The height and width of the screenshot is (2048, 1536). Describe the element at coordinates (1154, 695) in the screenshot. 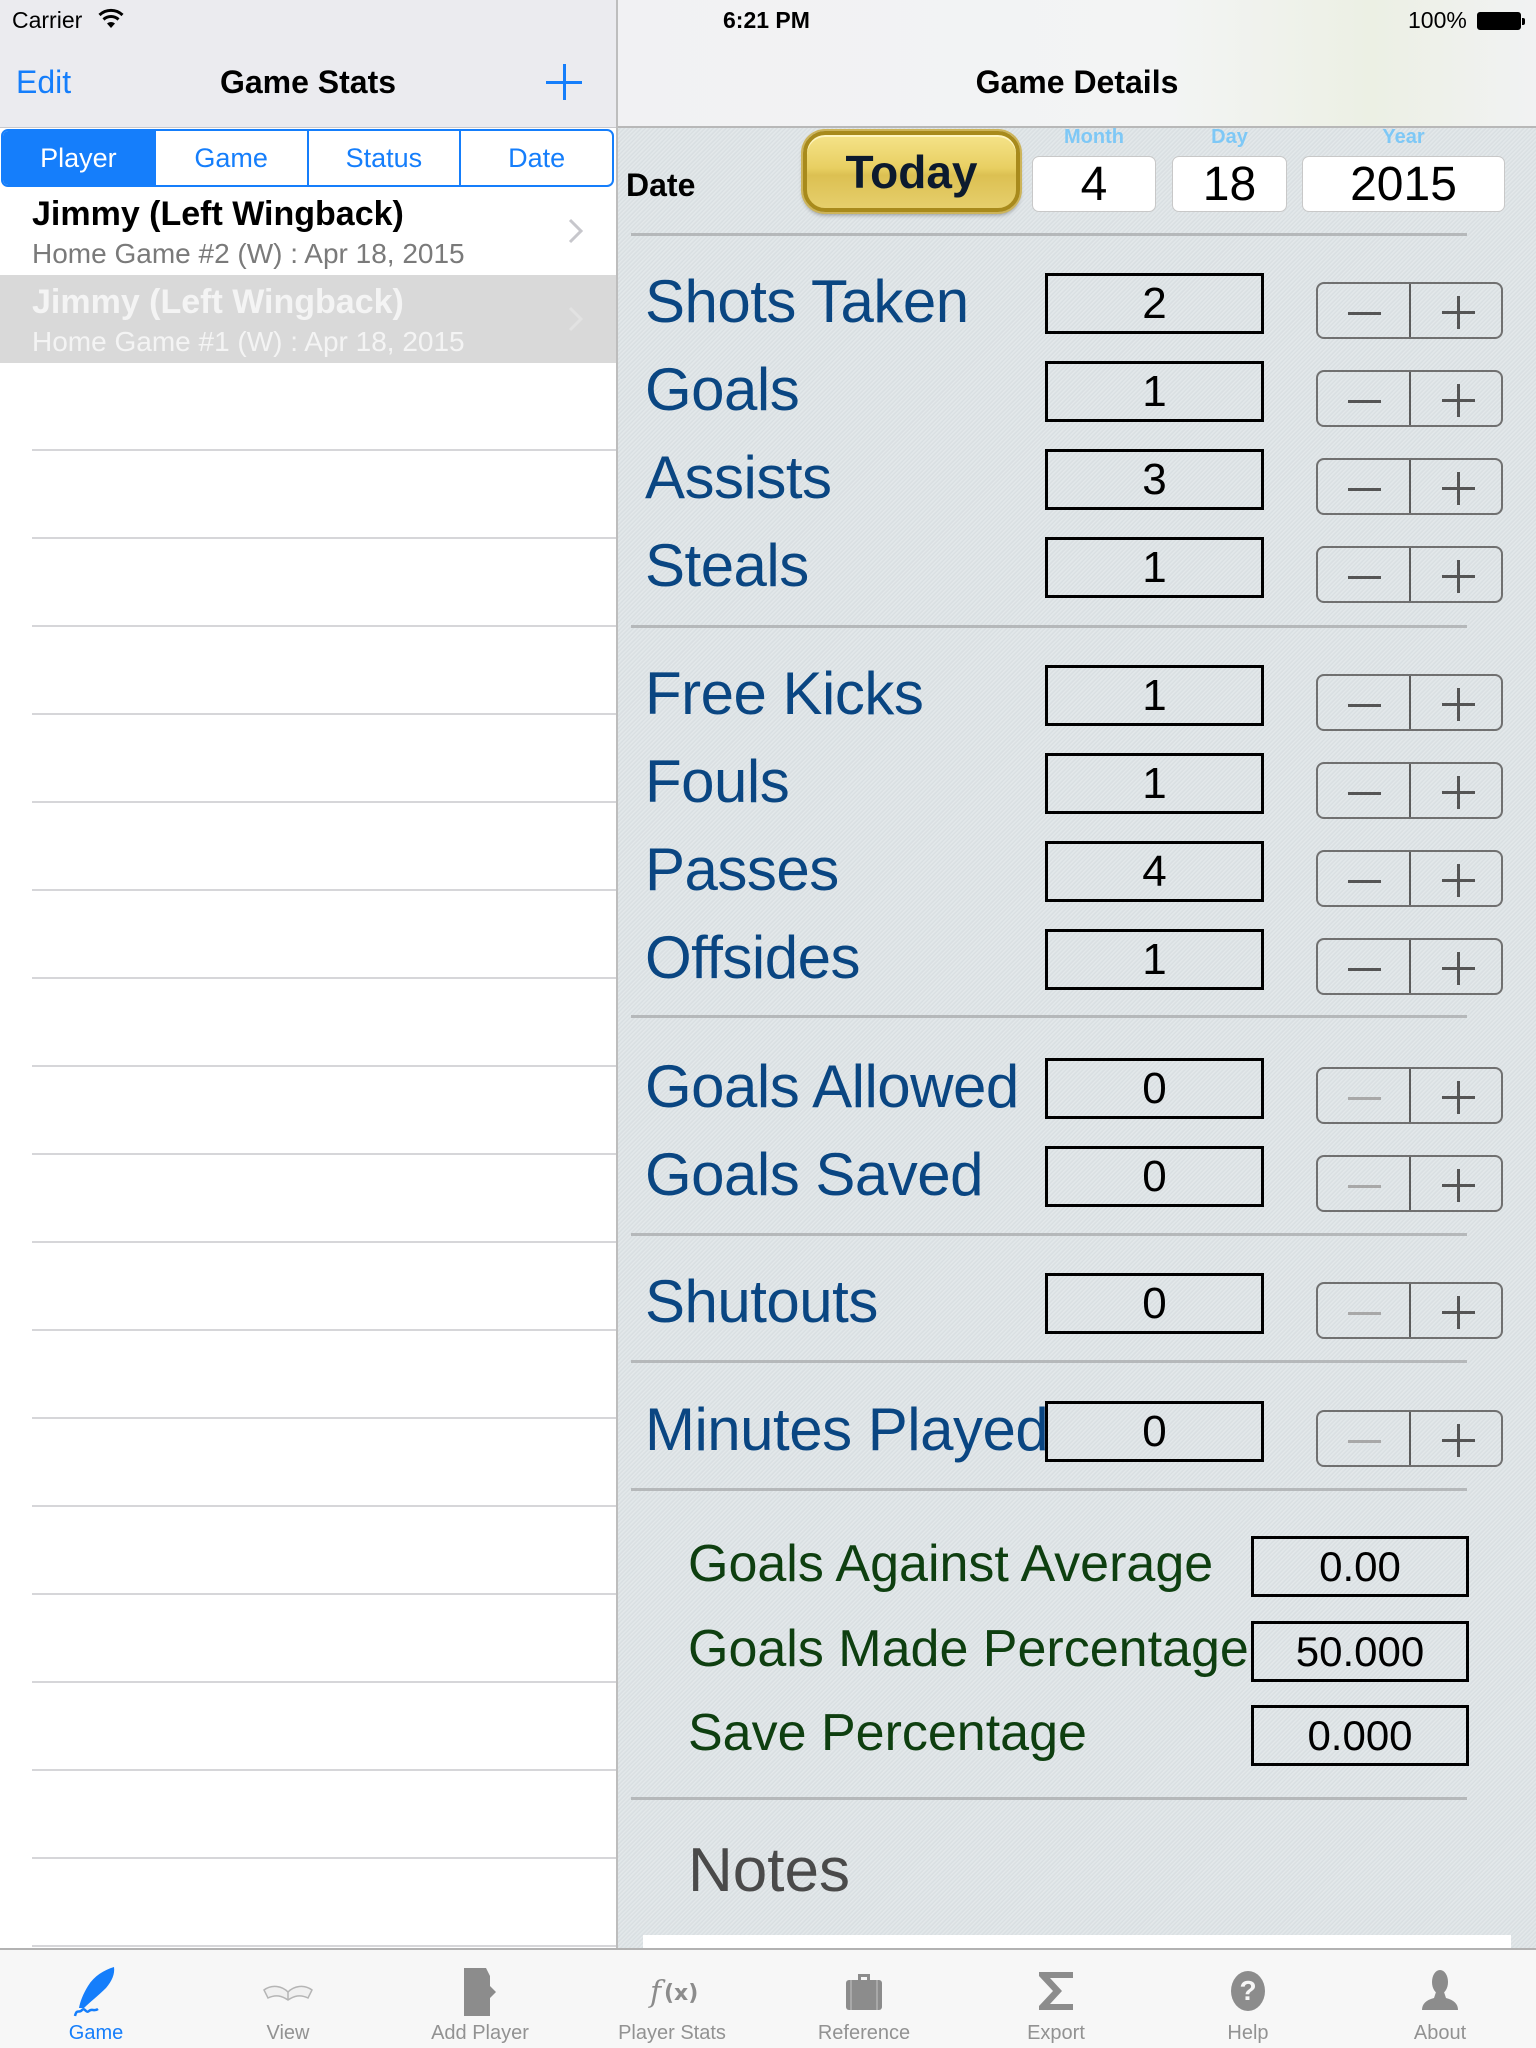

I see `stat-value-free-kicks: 1` at that location.